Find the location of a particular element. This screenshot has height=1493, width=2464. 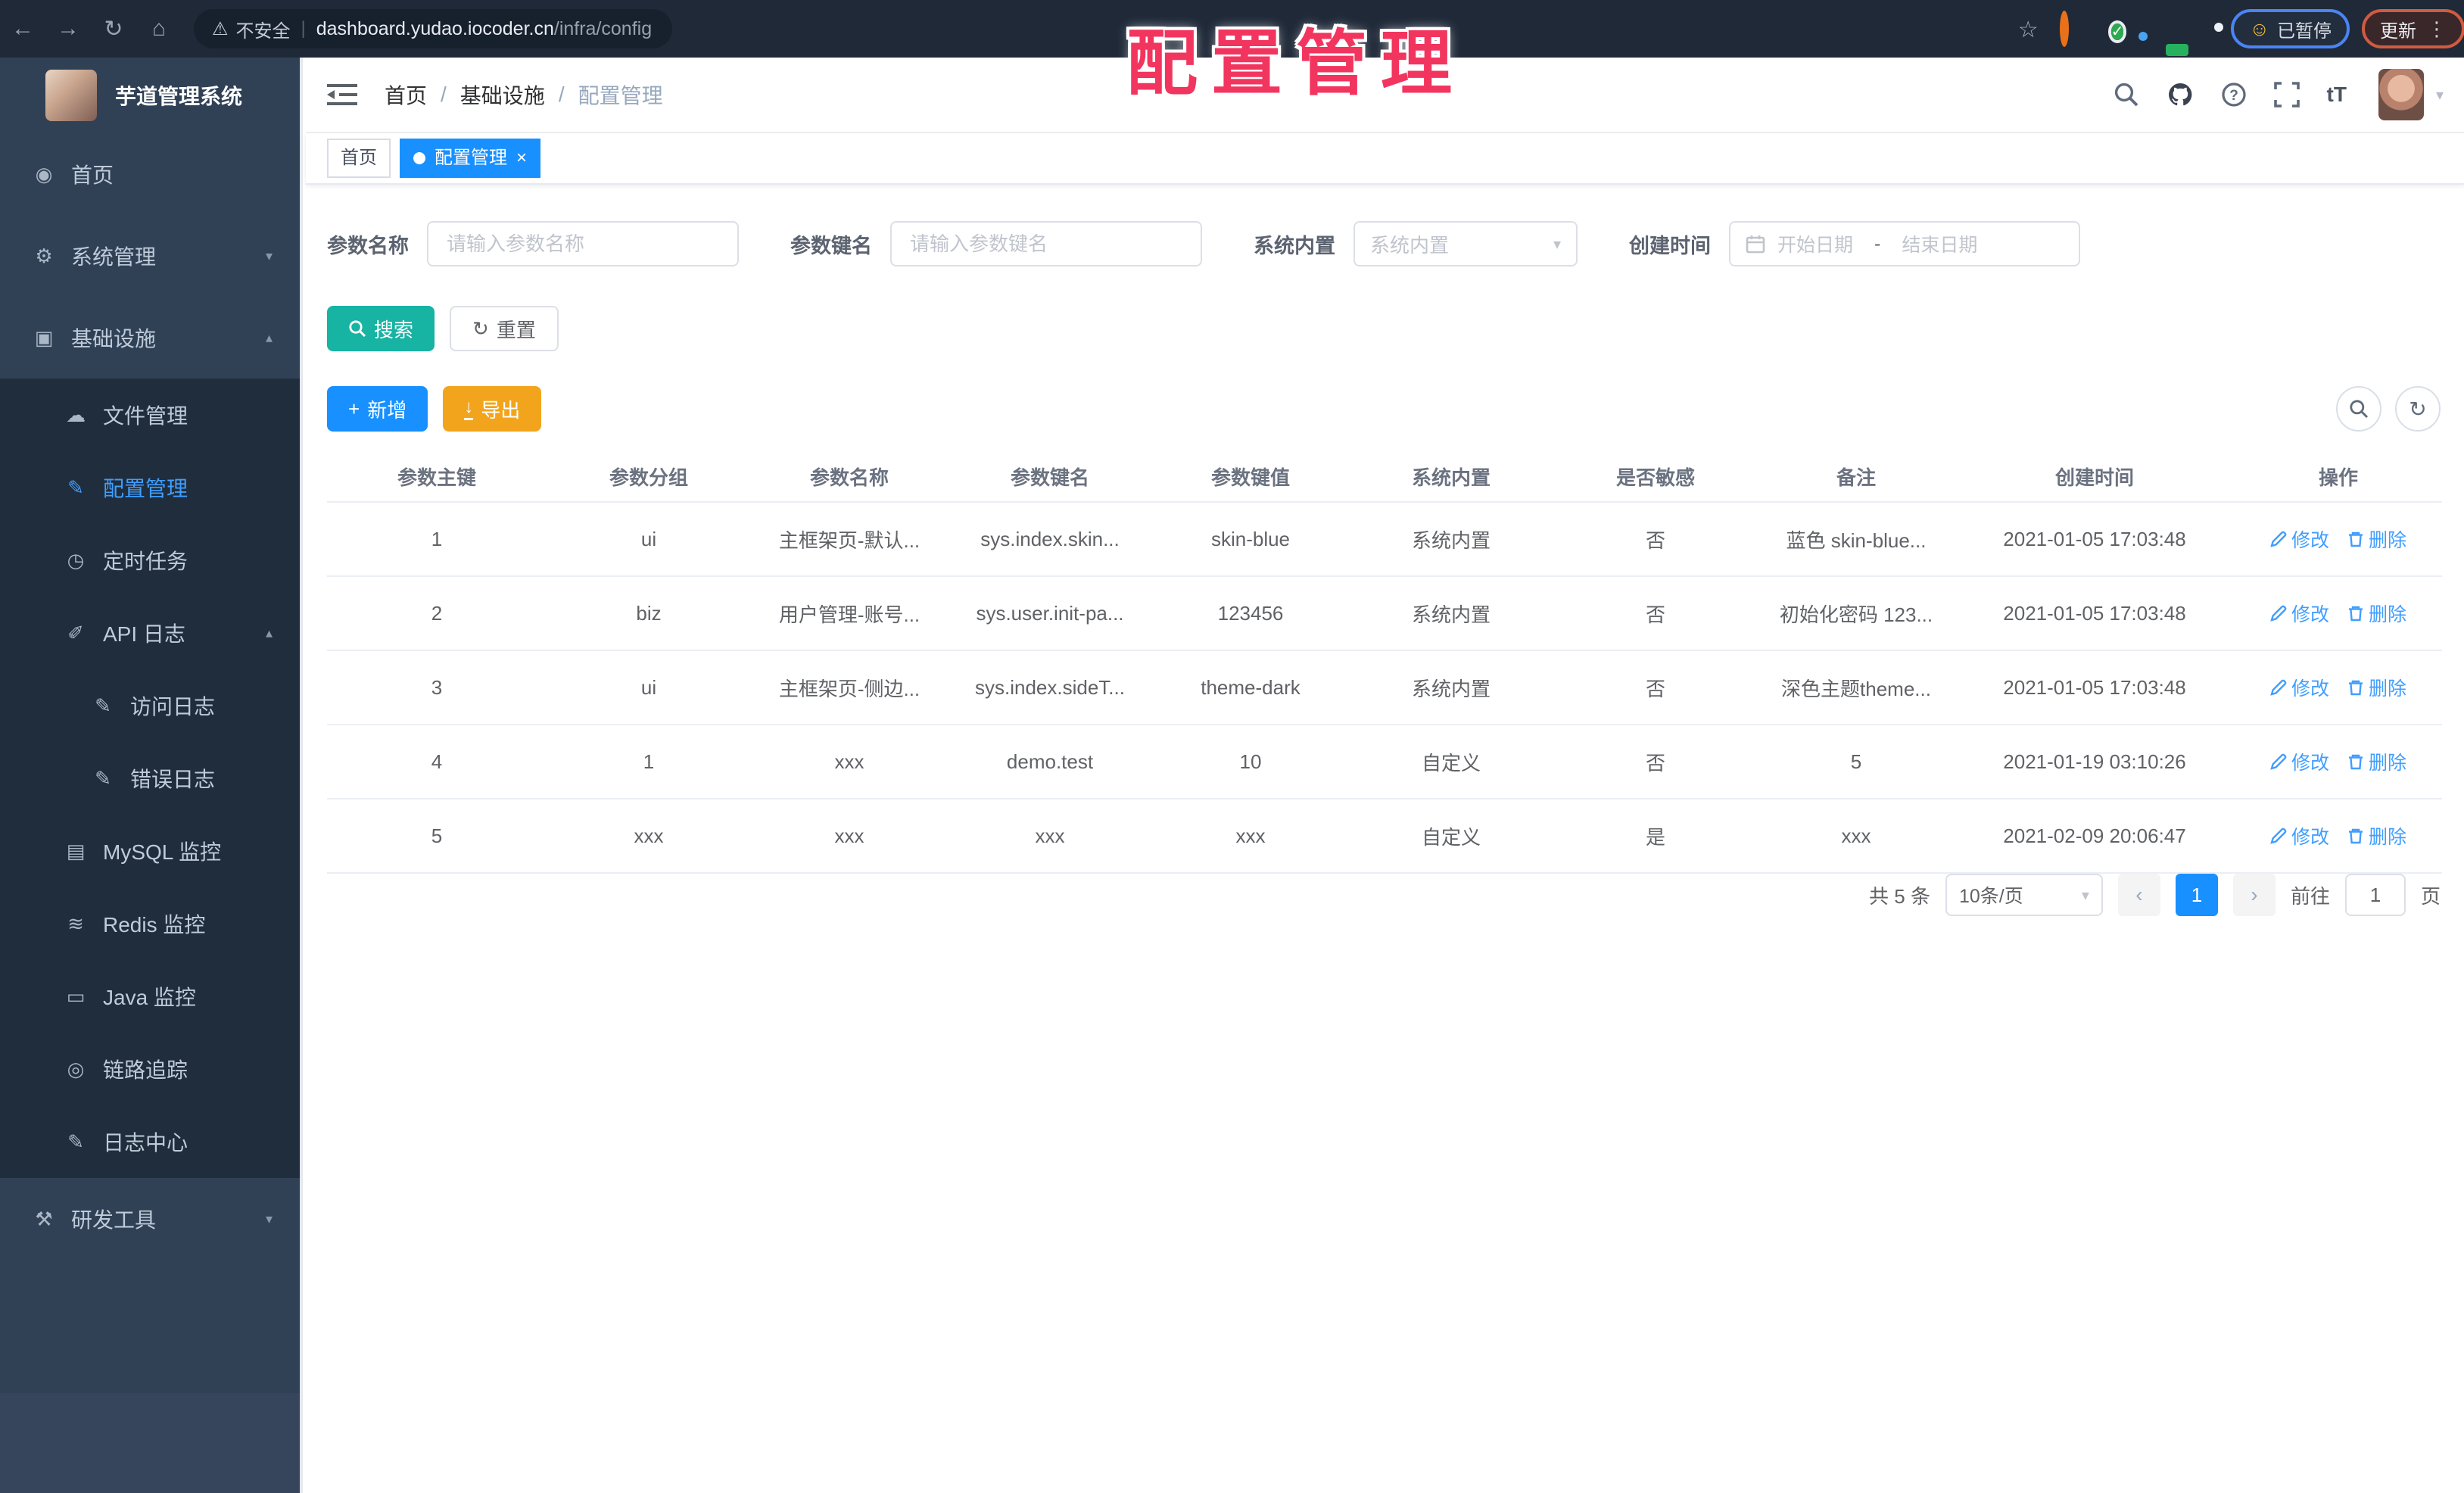

profile-paused-badge: ☺ 已暂停 is located at coordinates (2290, 29).